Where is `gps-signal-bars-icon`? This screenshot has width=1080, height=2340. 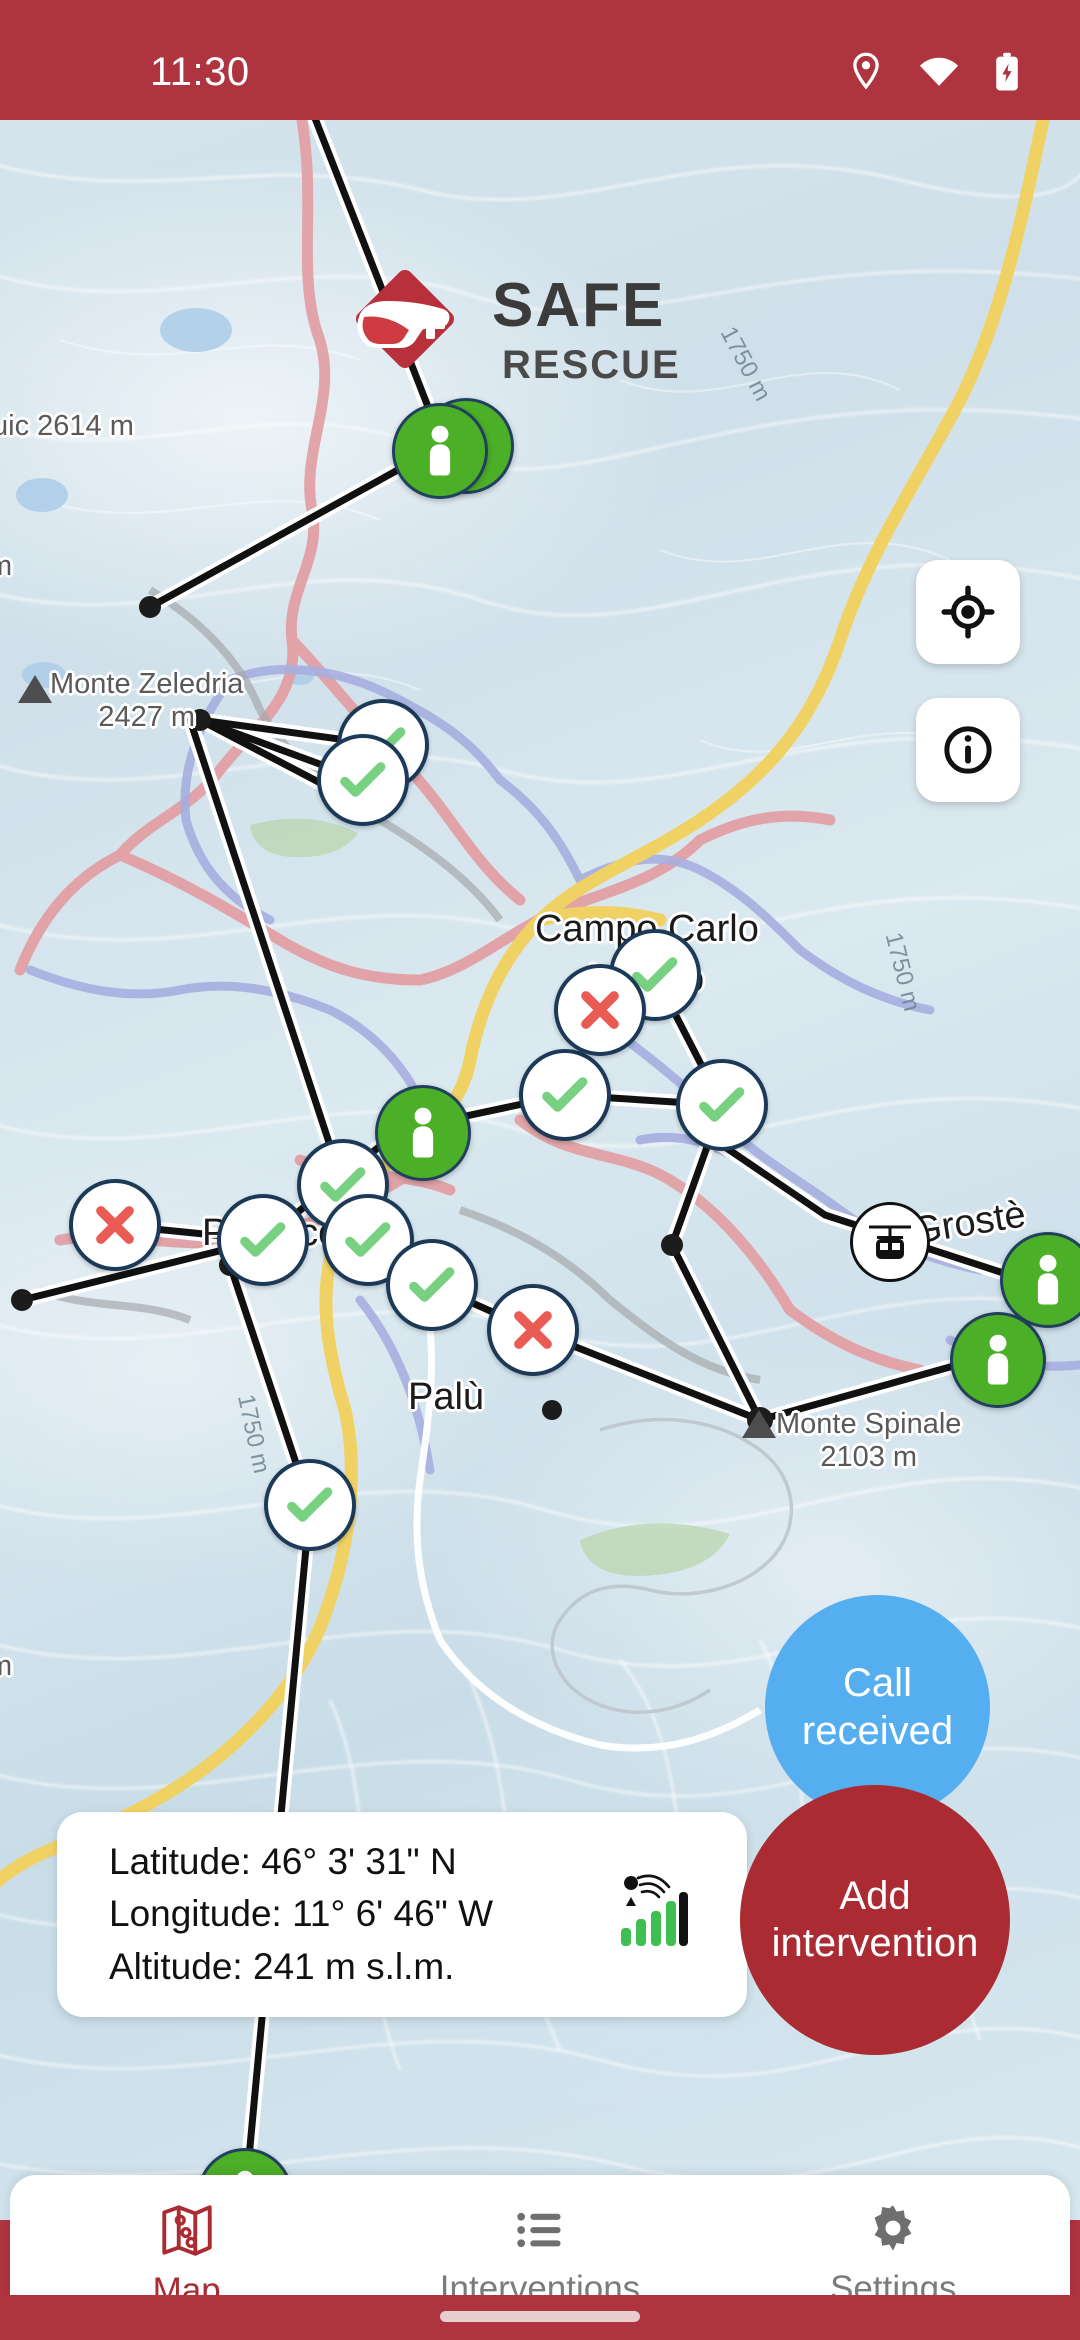 gps-signal-bars-icon is located at coordinates (650, 1914).